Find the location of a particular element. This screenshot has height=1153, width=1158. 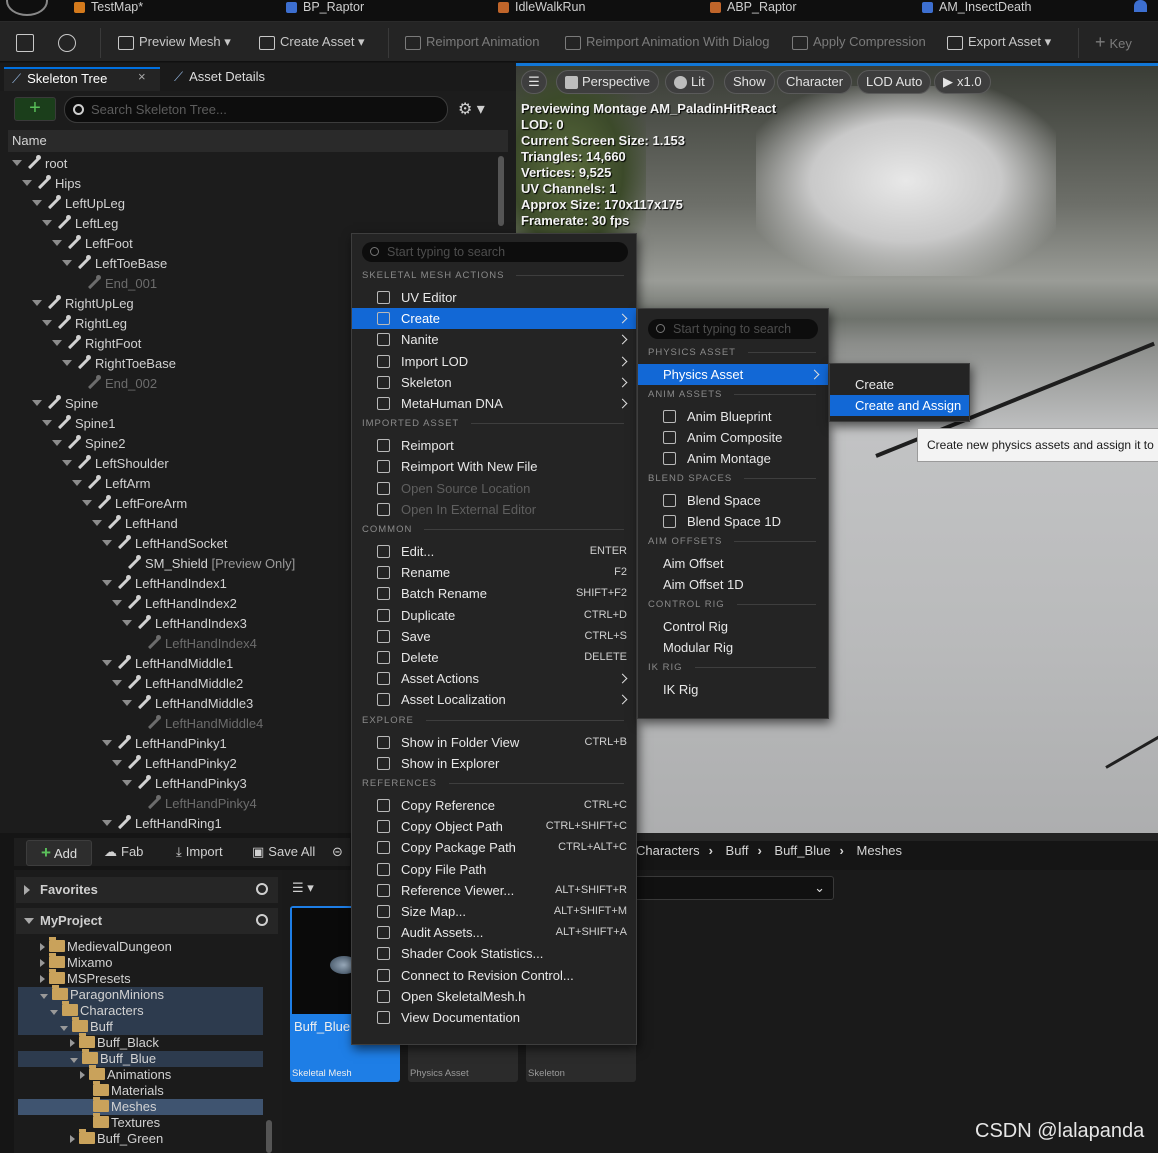

menu-item-asset-actions: Asset Actions is located at coordinates (494, 678).